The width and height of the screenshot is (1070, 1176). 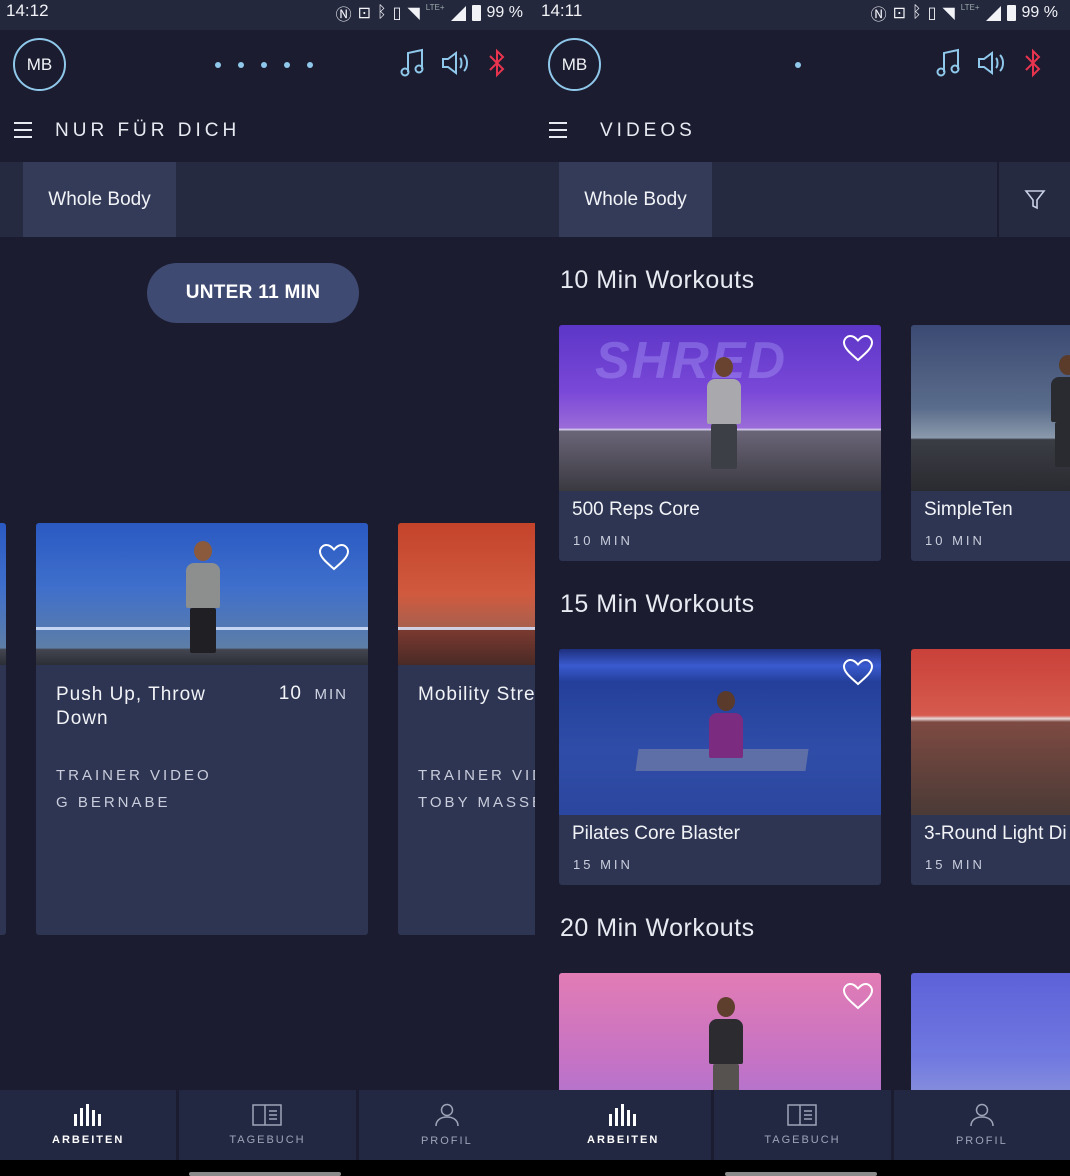 What do you see at coordinates (131, 706) in the screenshot?
I see `workout-title: Push Up, Throw Down` at bounding box center [131, 706].